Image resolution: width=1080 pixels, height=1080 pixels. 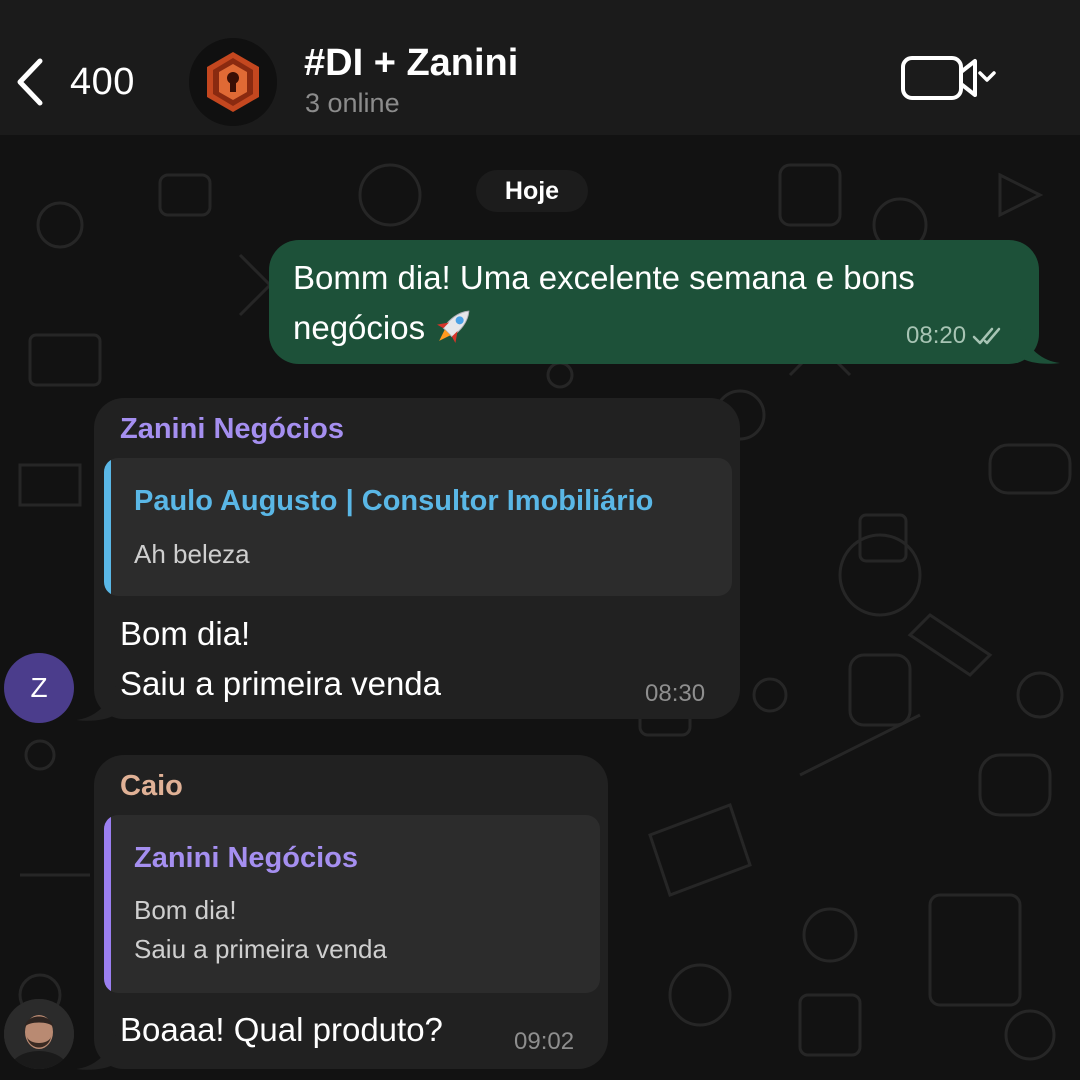 I want to click on reply-text: Ah beleza, so click(x=192, y=554).